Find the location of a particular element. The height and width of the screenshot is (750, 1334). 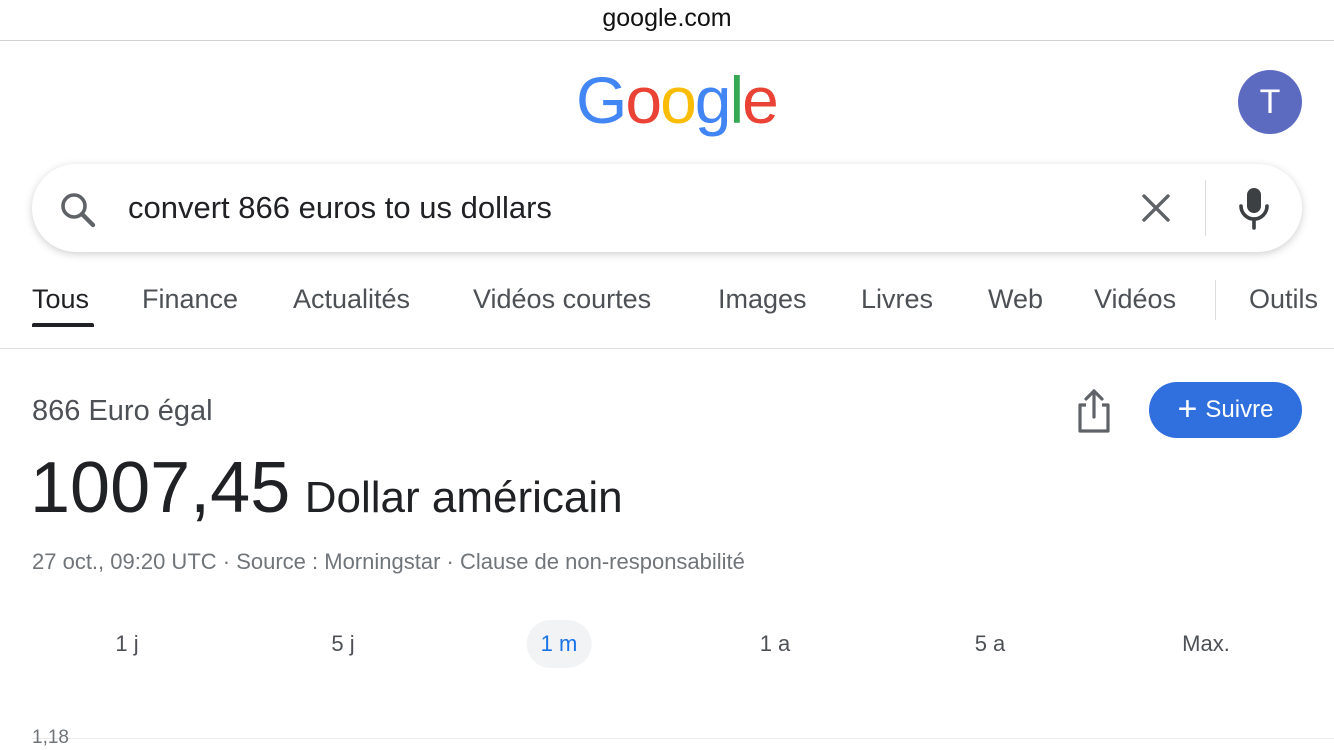

chart-y-tick-label: 1,18 is located at coordinates (50, 737).